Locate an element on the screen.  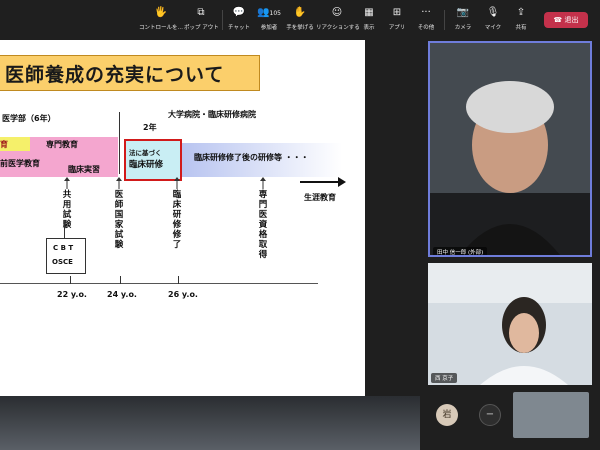
more-button: ··· その他 is located at coordinates (426, 21).